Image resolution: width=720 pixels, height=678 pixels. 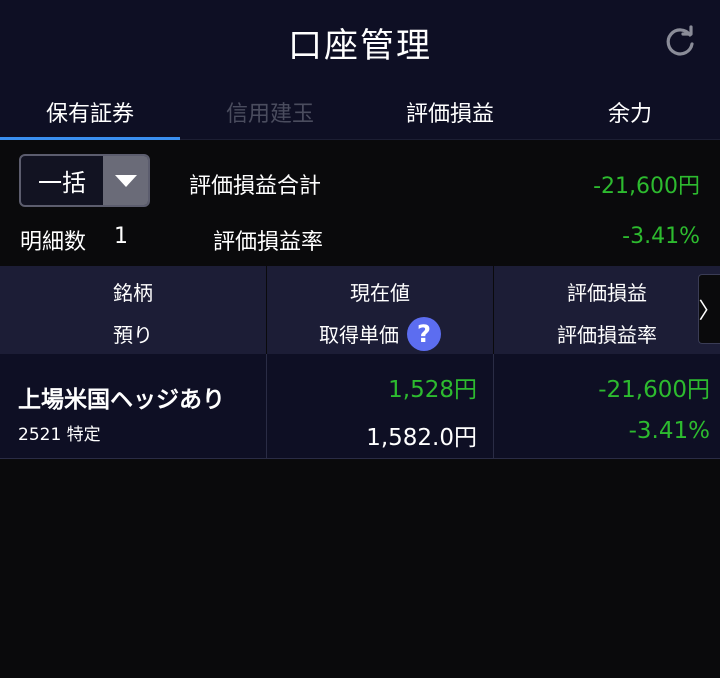 What do you see at coordinates (121, 236) in the screenshot?
I see `detail-count-value: 1` at bounding box center [121, 236].